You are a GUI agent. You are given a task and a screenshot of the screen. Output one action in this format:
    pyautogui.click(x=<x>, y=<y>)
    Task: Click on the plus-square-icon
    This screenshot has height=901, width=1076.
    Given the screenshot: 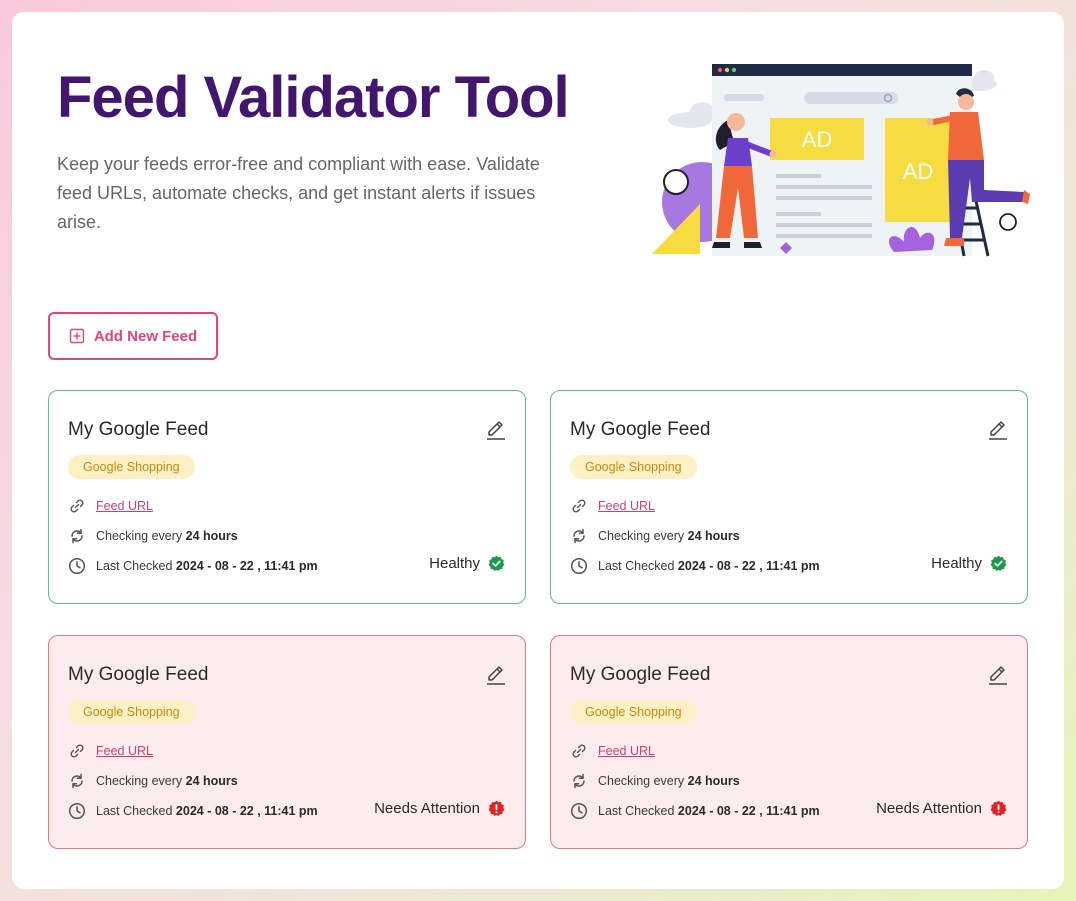 What is the action you would take?
    pyautogui.click(x=77, y=336)
    